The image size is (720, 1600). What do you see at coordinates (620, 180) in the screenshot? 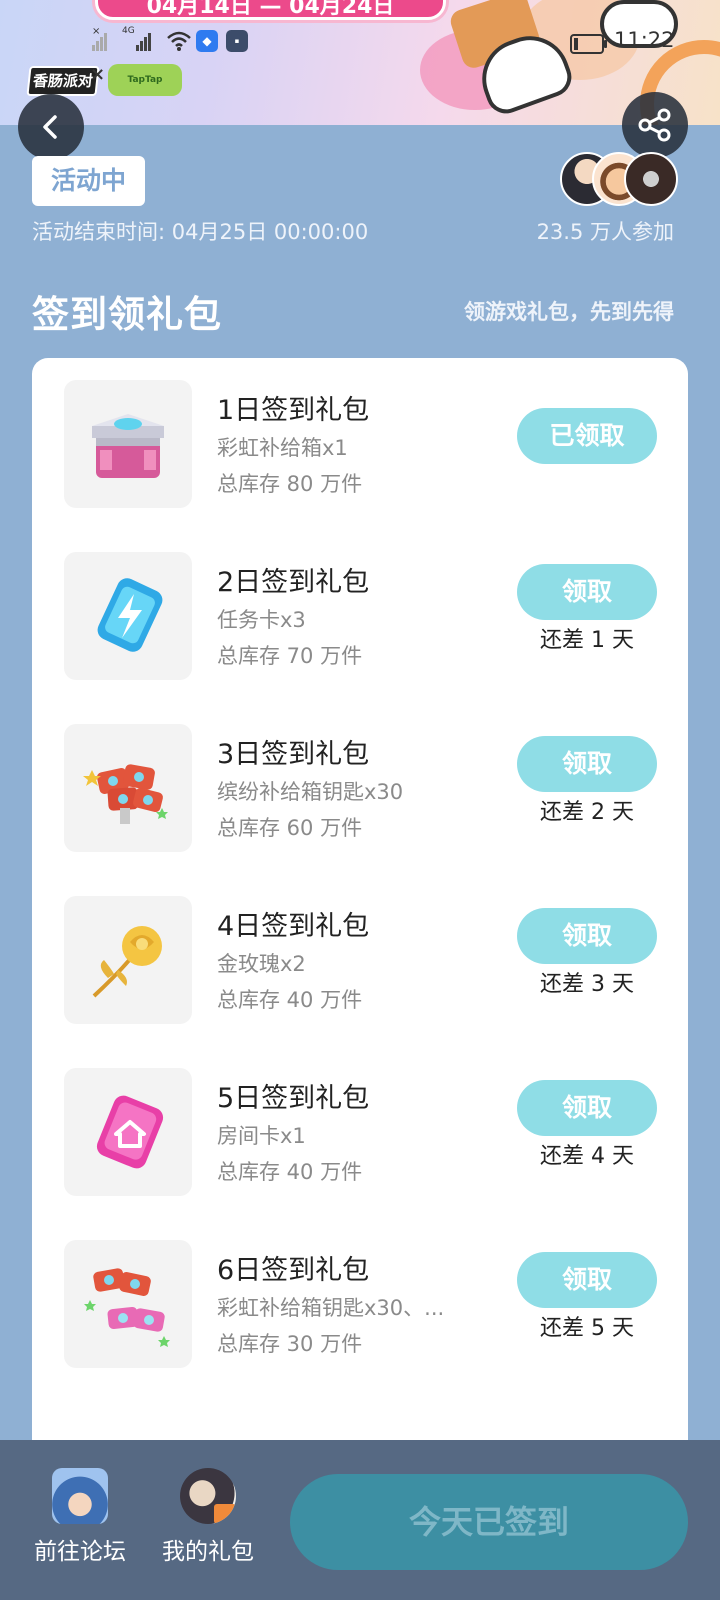
I see `participant-avatars` at bounding box center [620, 180].